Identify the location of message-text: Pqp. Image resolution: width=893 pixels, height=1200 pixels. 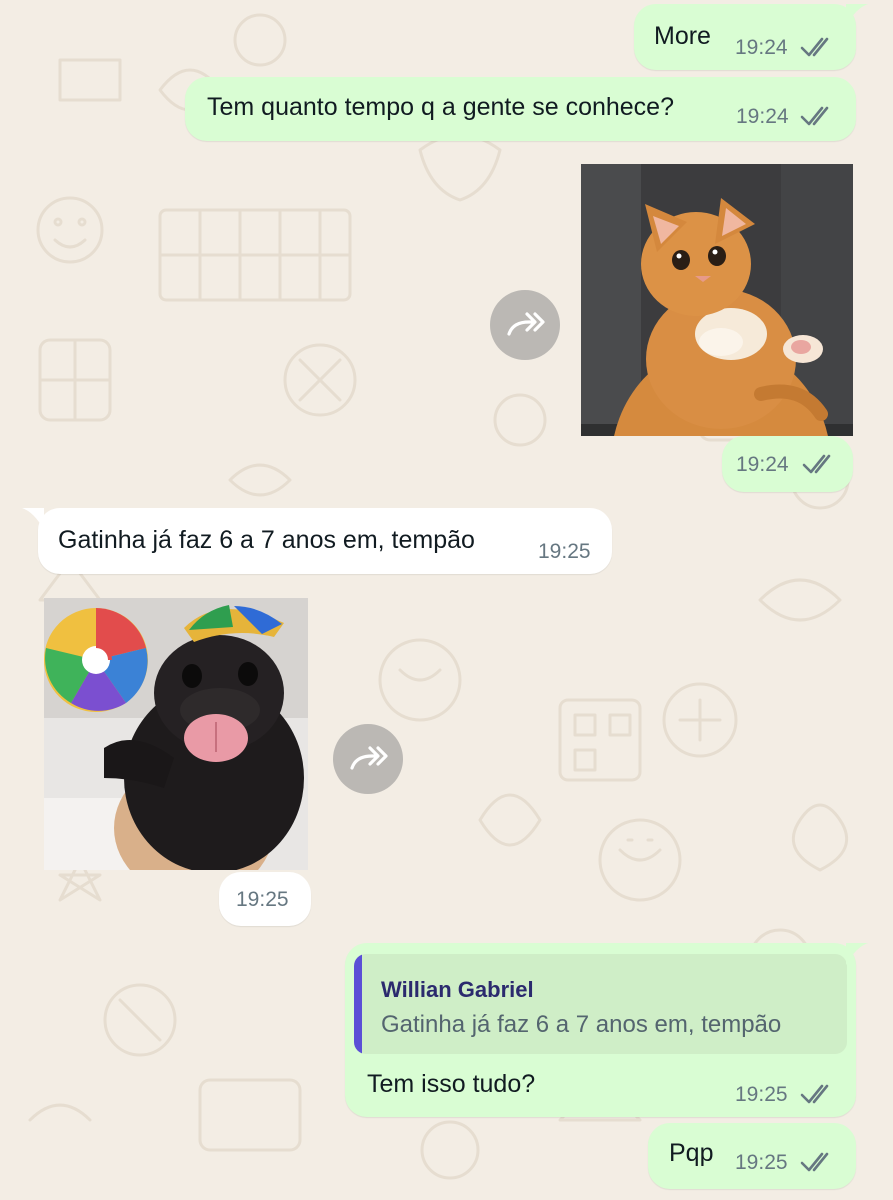
(691, 1153).